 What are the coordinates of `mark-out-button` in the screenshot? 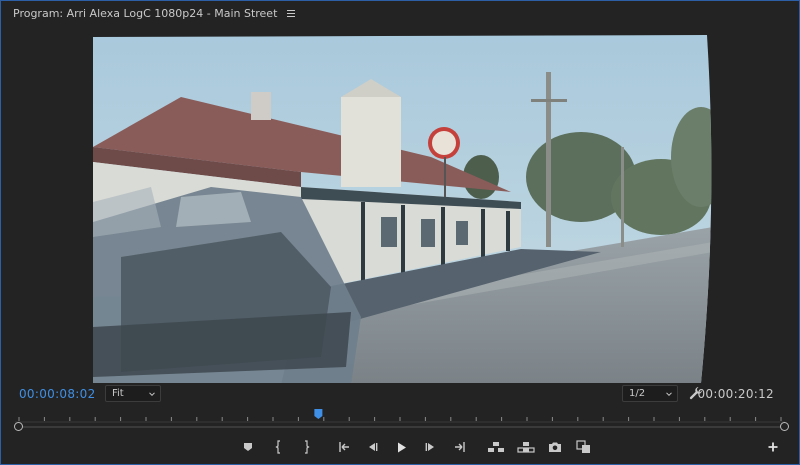 It's located at (306, 447).